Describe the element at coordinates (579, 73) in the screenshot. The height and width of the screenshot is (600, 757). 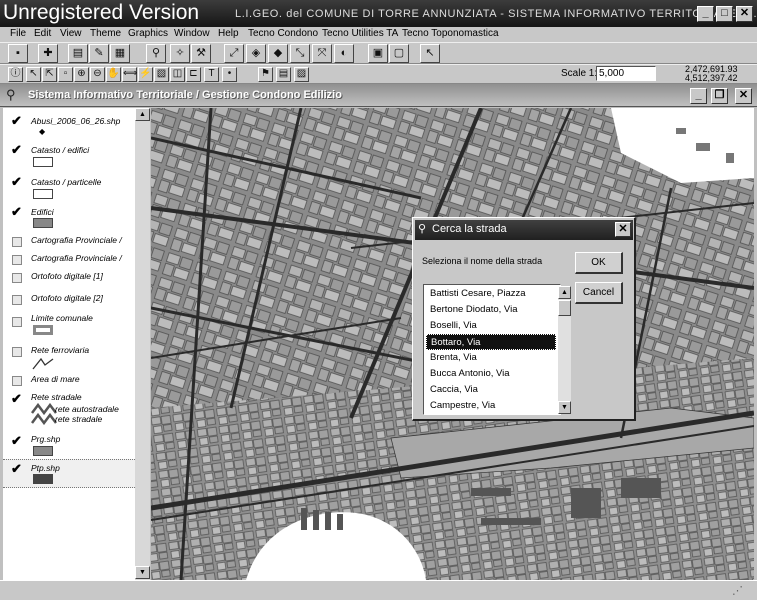
I see `scale-label: Scale 1:` at that location.